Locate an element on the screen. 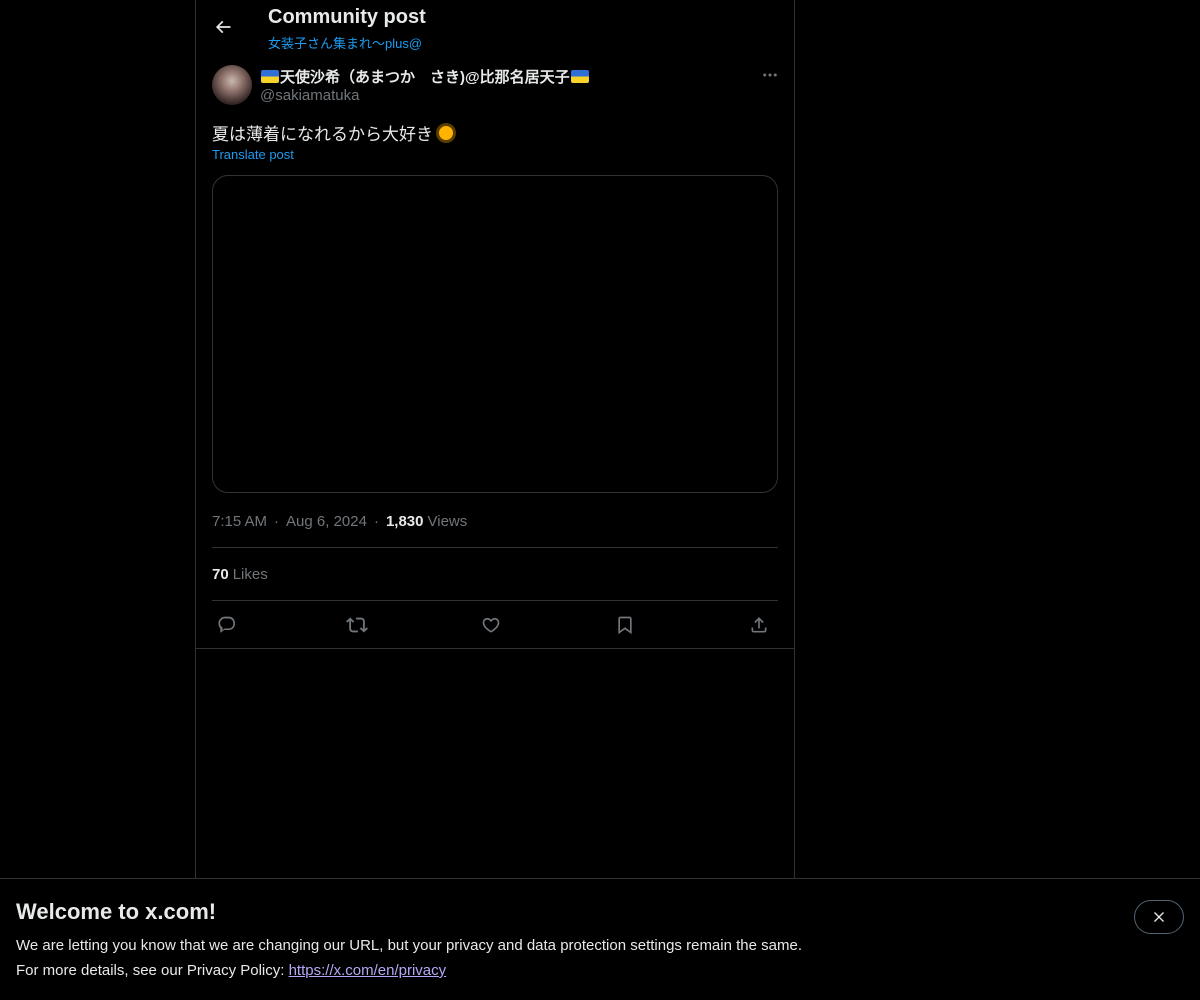  likes-stat: 70 Likes is located at coordinates (240, 574).